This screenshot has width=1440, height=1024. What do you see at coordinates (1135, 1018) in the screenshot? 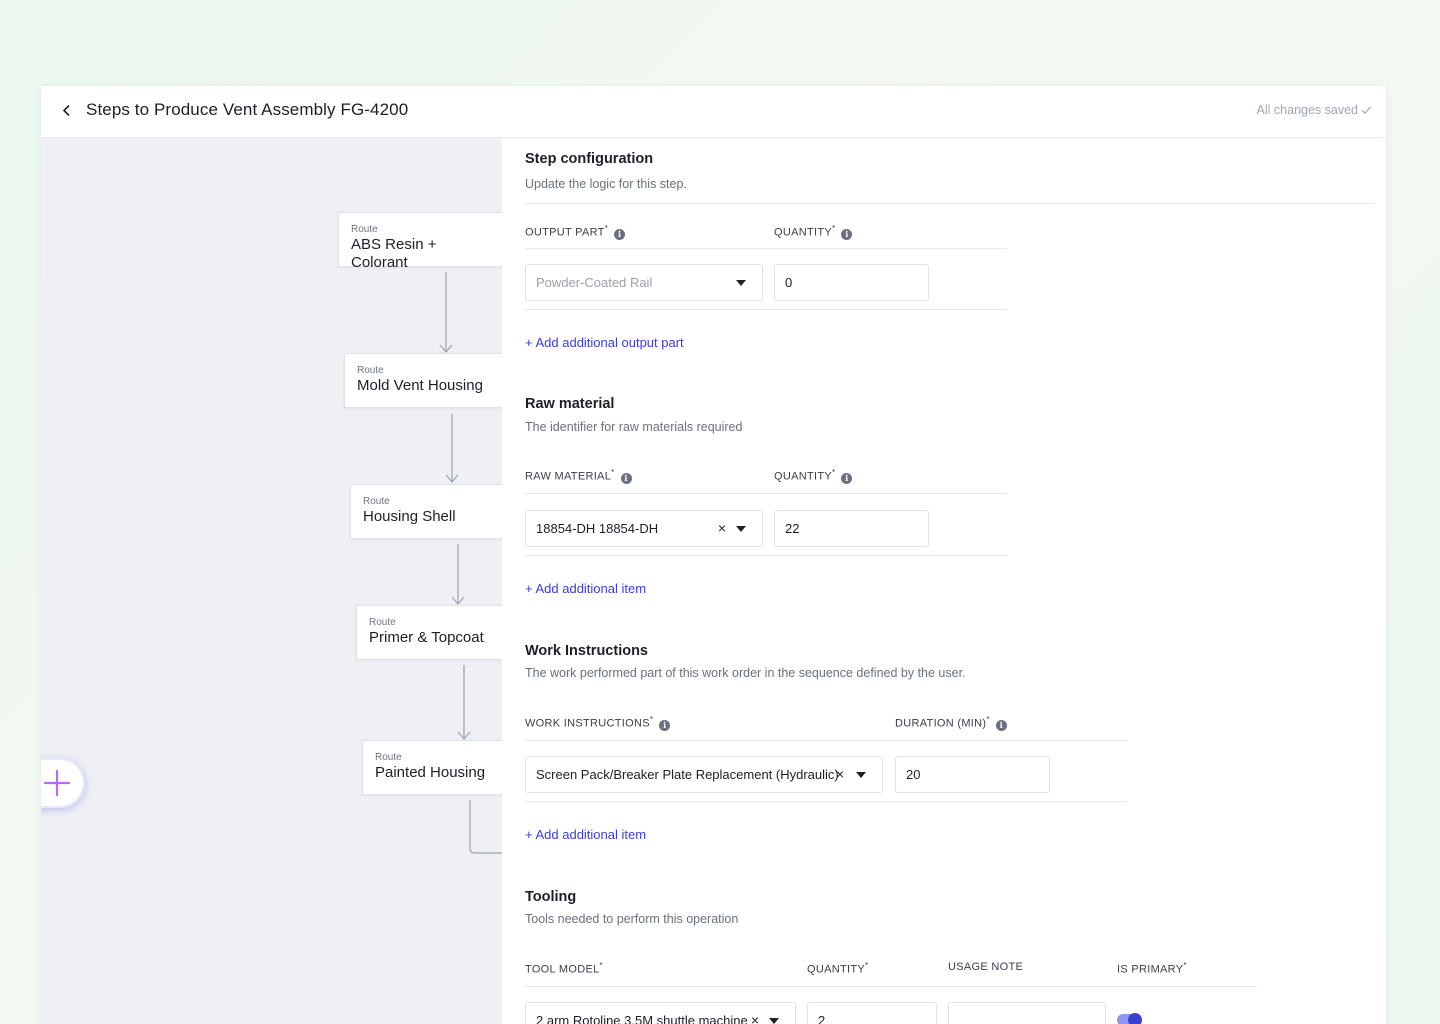
I see `toggle-knob` at bounding box center [1135, 1018].